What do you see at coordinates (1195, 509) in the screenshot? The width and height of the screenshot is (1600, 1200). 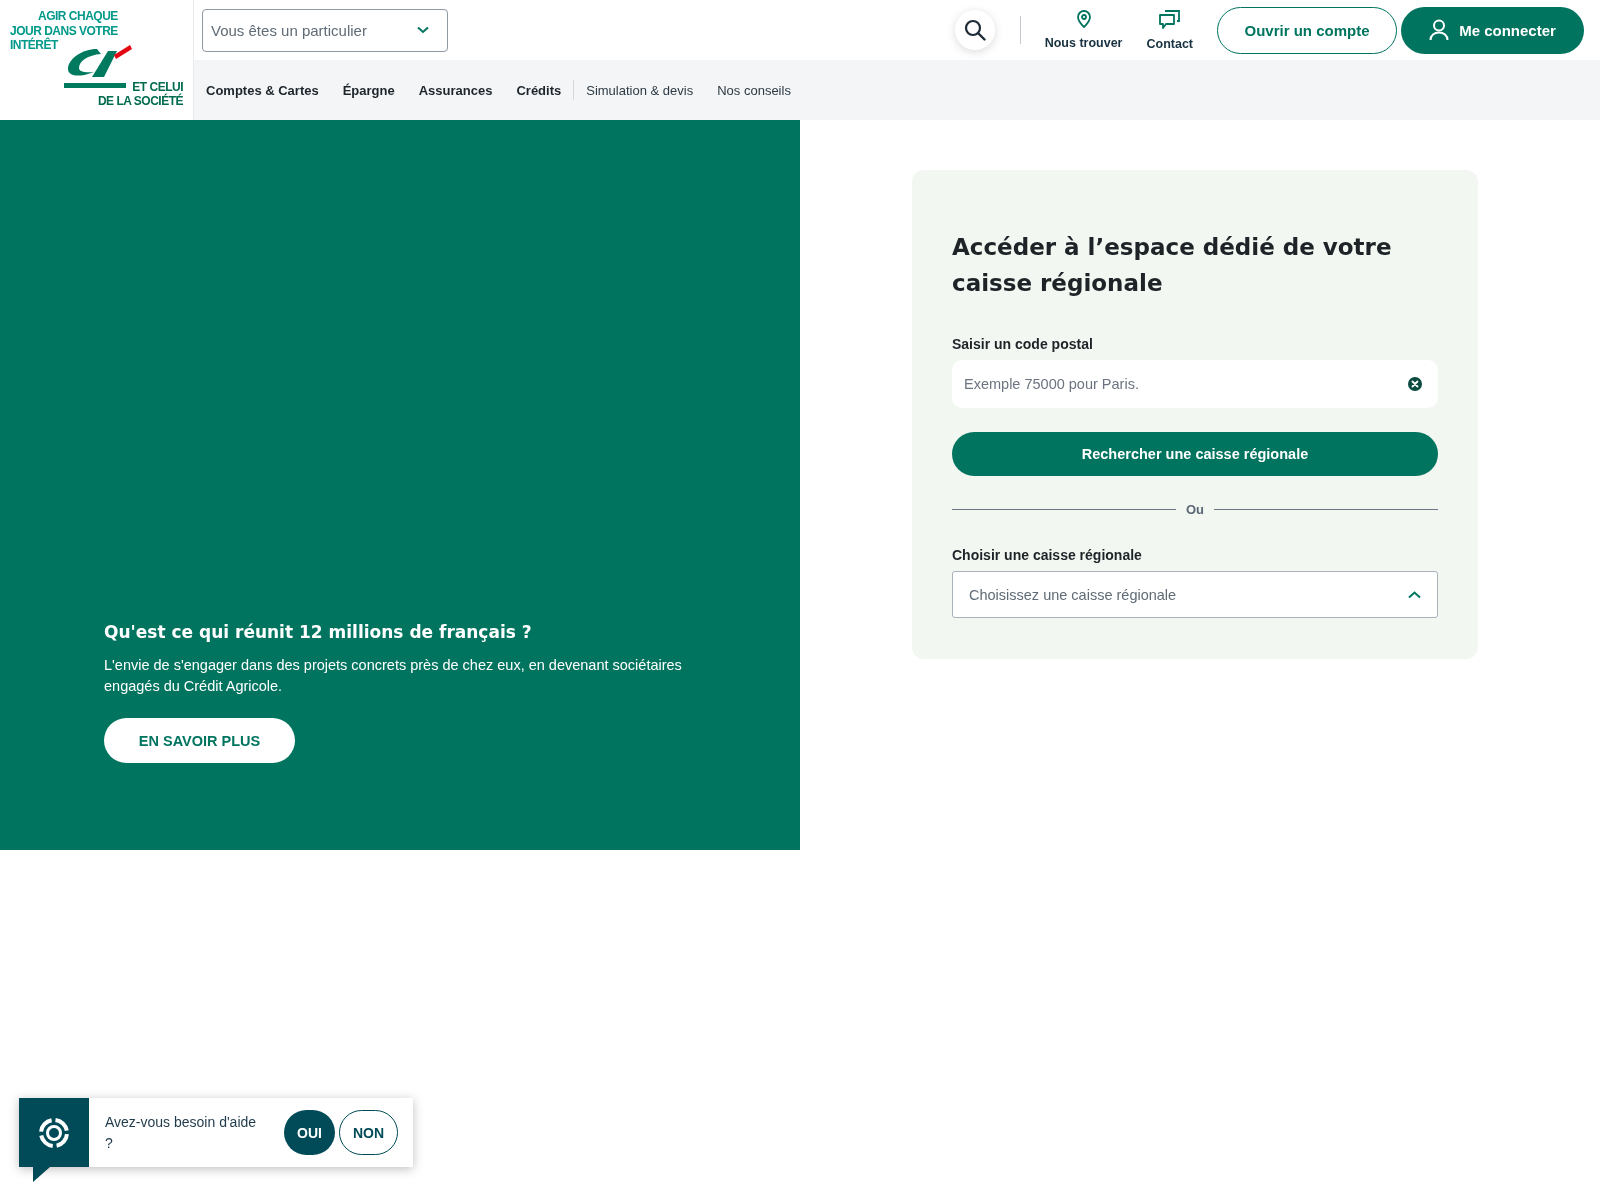 I see `separator-text: Ou` at bounding box center [1195, 509].